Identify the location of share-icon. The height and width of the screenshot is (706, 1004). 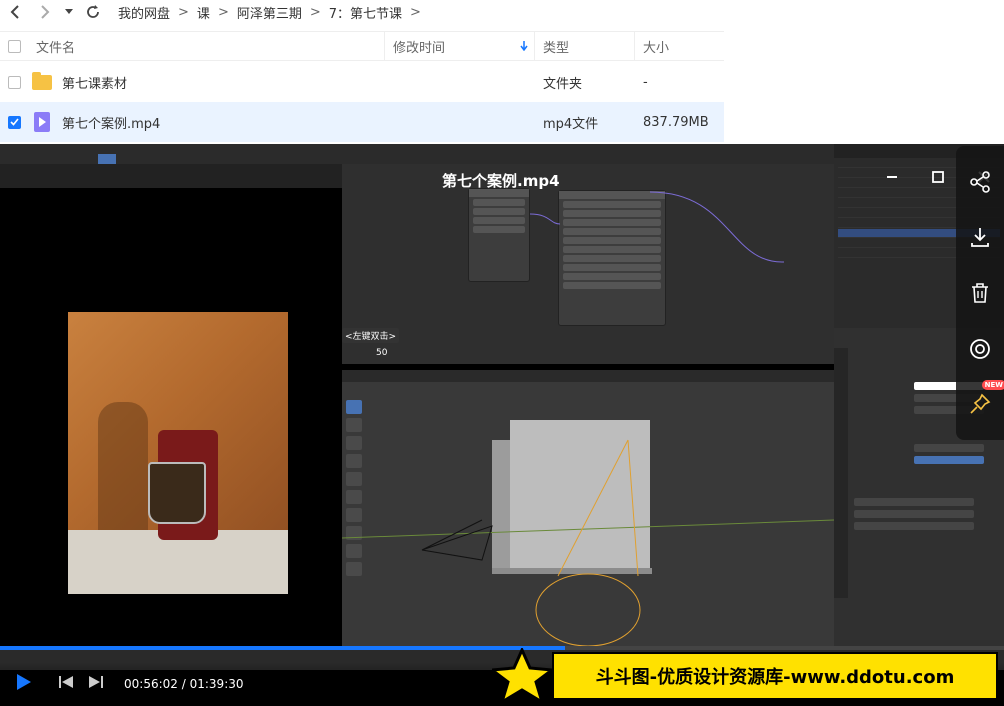
(980, 181).